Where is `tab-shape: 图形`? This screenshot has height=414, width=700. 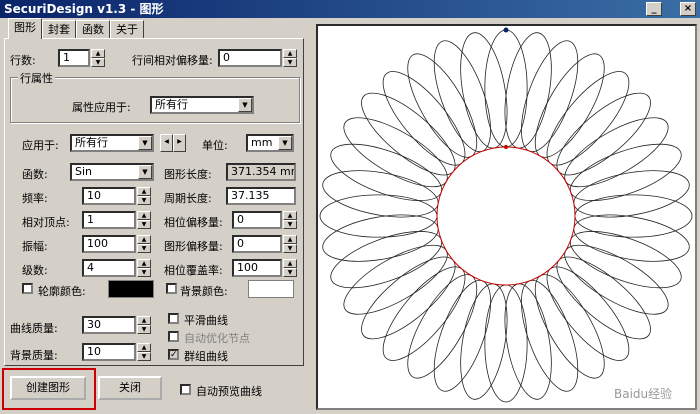
tab-shape: 图形 is located at coordinates (25, 28).